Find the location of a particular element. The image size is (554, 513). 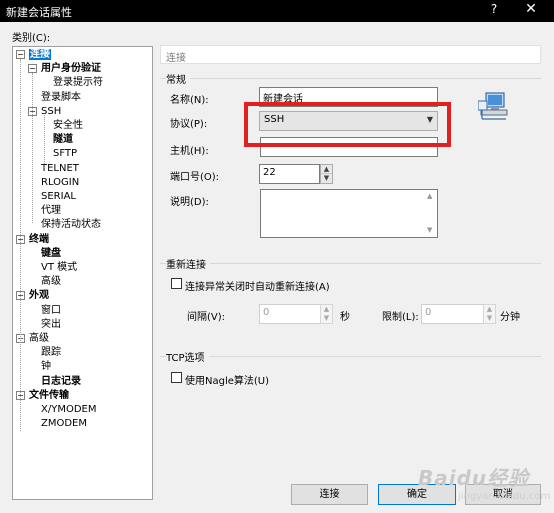

limit-input: 0 is located at coordinates (452, 314).